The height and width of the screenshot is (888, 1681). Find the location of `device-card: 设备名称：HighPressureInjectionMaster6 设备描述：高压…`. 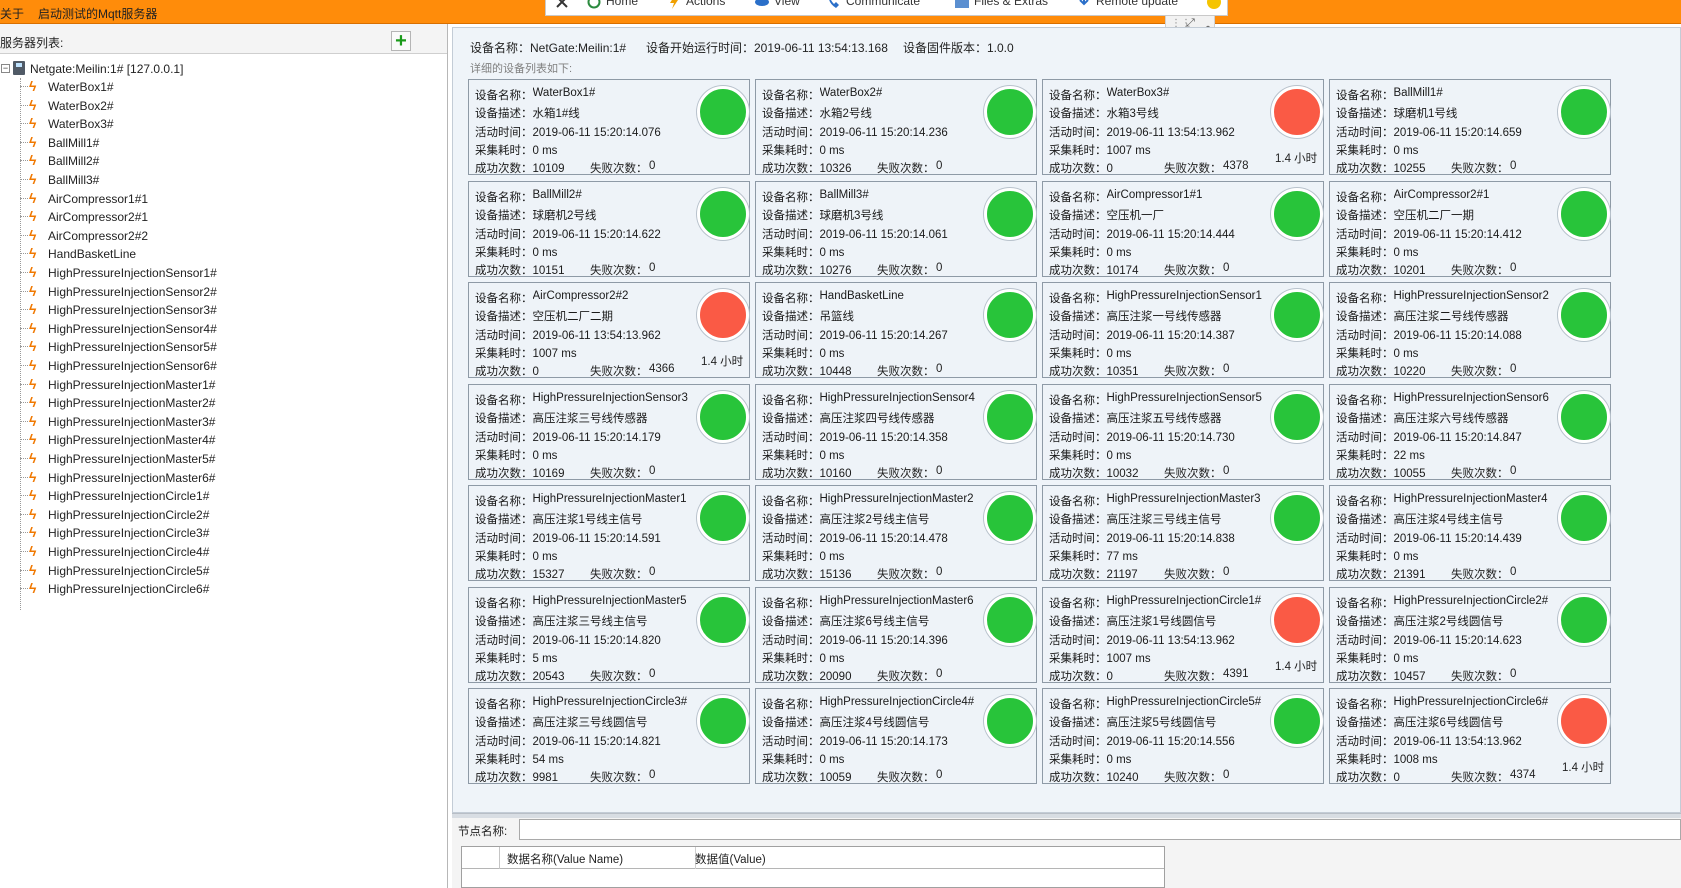

device-card: 设备名称：HighPressureInjectionMaster6 设备描述：高压… is located at coordinates (896, 634).